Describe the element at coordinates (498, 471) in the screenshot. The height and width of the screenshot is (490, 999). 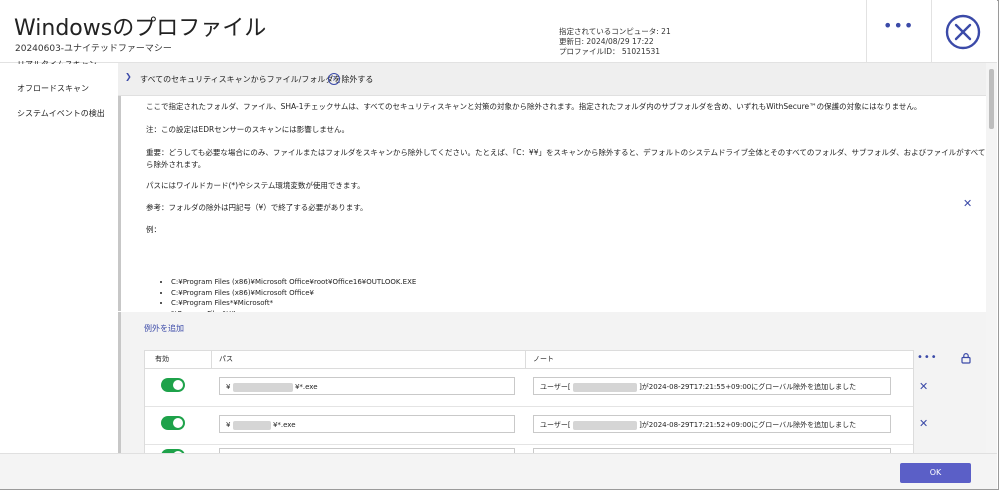
I see `footer: OK` at that location.